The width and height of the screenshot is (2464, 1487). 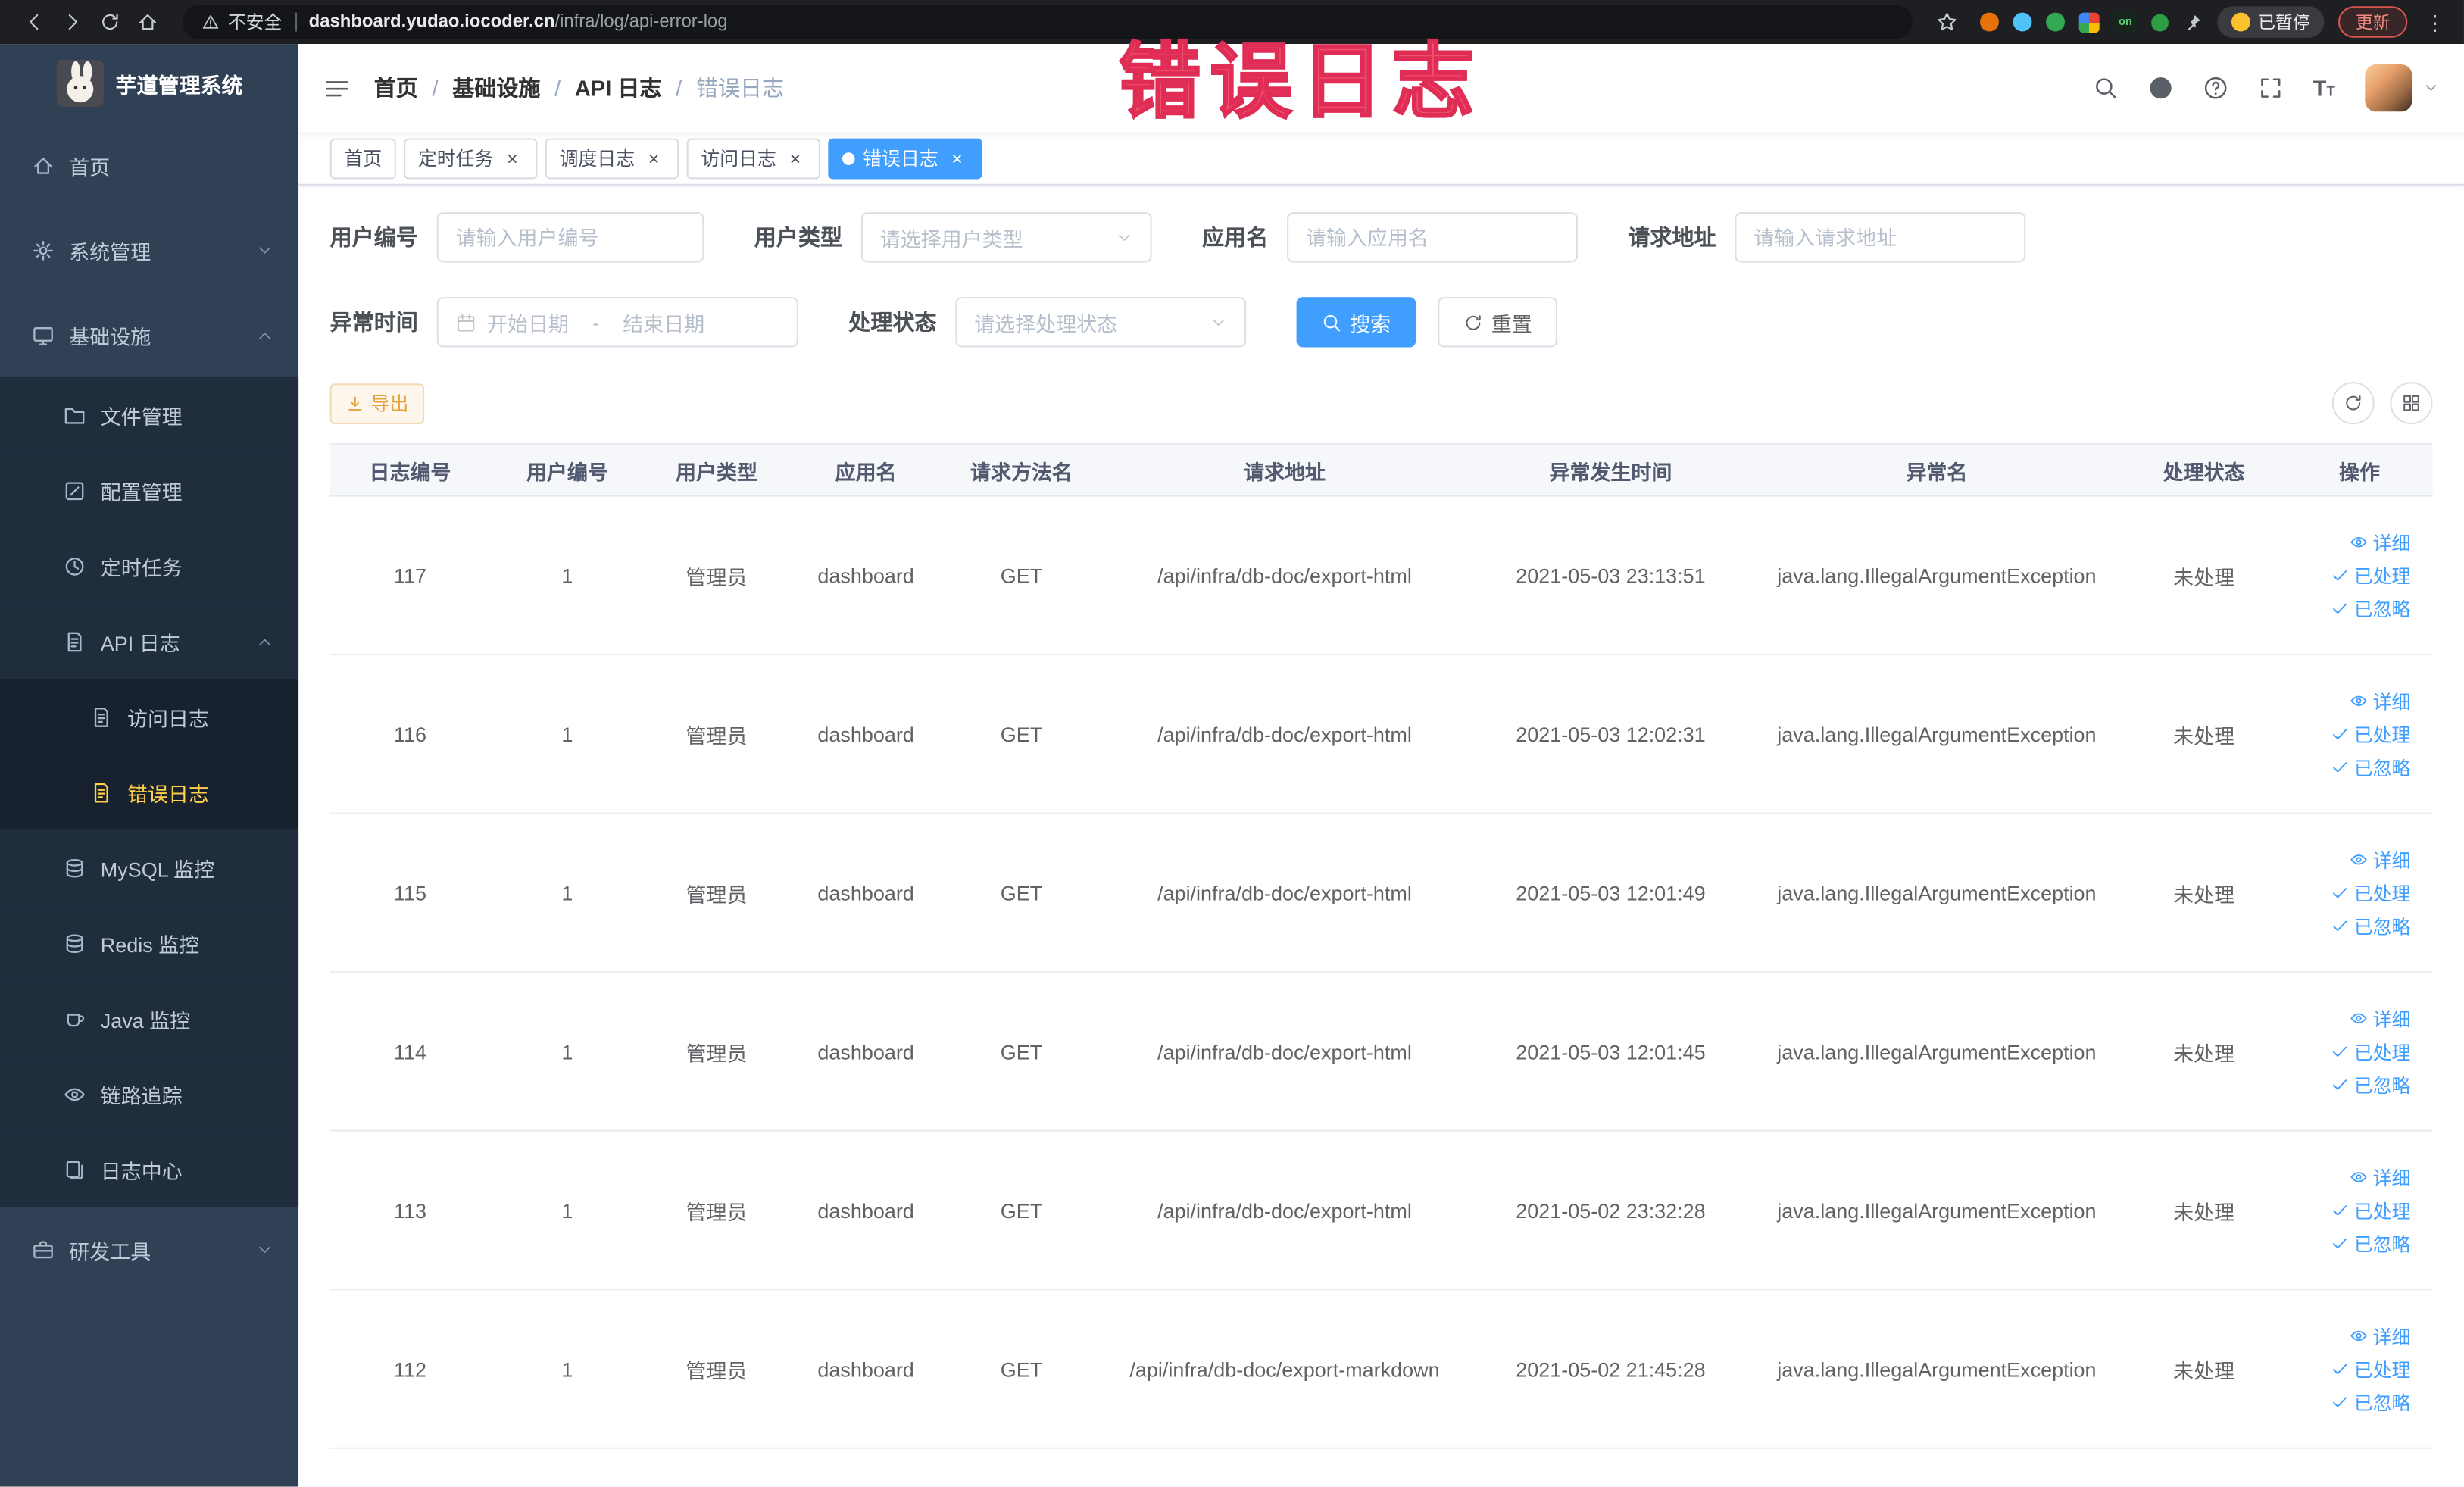 What do you see at coordinates (149, 1094) in the screenshot?
I see `sidebar-item-trace: 链路追踪` at bounding box center [149, 1094].